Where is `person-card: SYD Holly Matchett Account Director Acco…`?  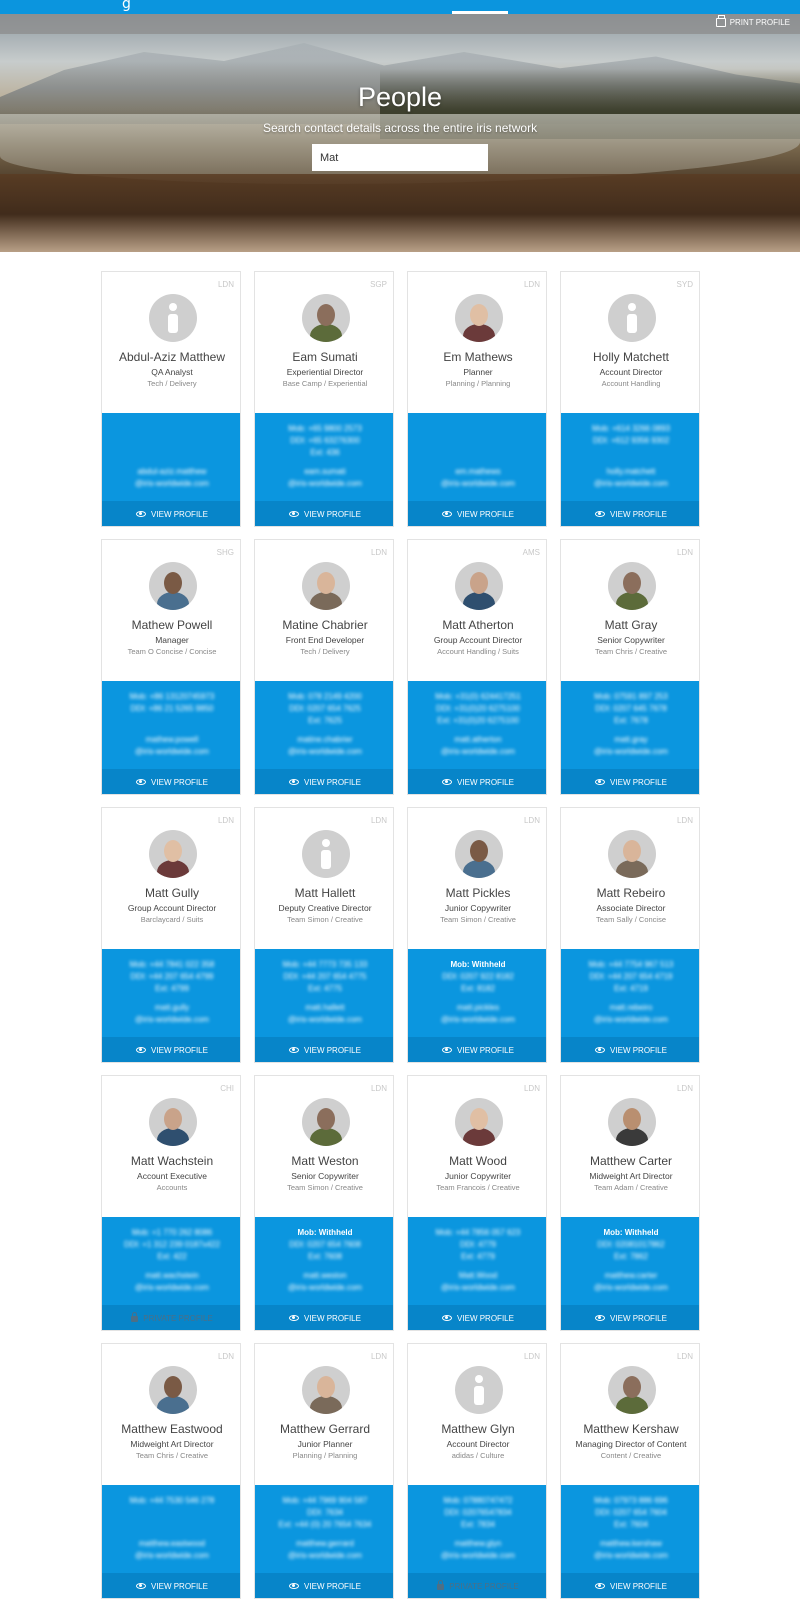
person-card: SYD Holly Matchett Account Director Acco… is located at coordinates (630, 399).